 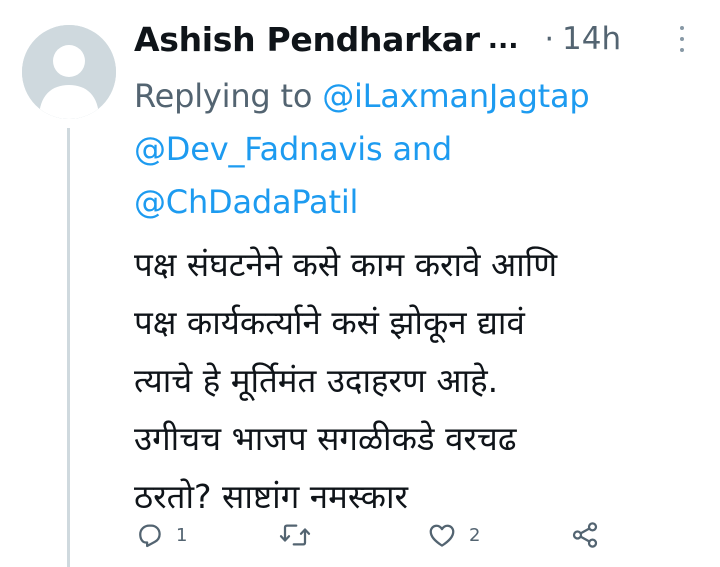 I want to click on tweet-actions: 1 2, so click(x=424, y=540).